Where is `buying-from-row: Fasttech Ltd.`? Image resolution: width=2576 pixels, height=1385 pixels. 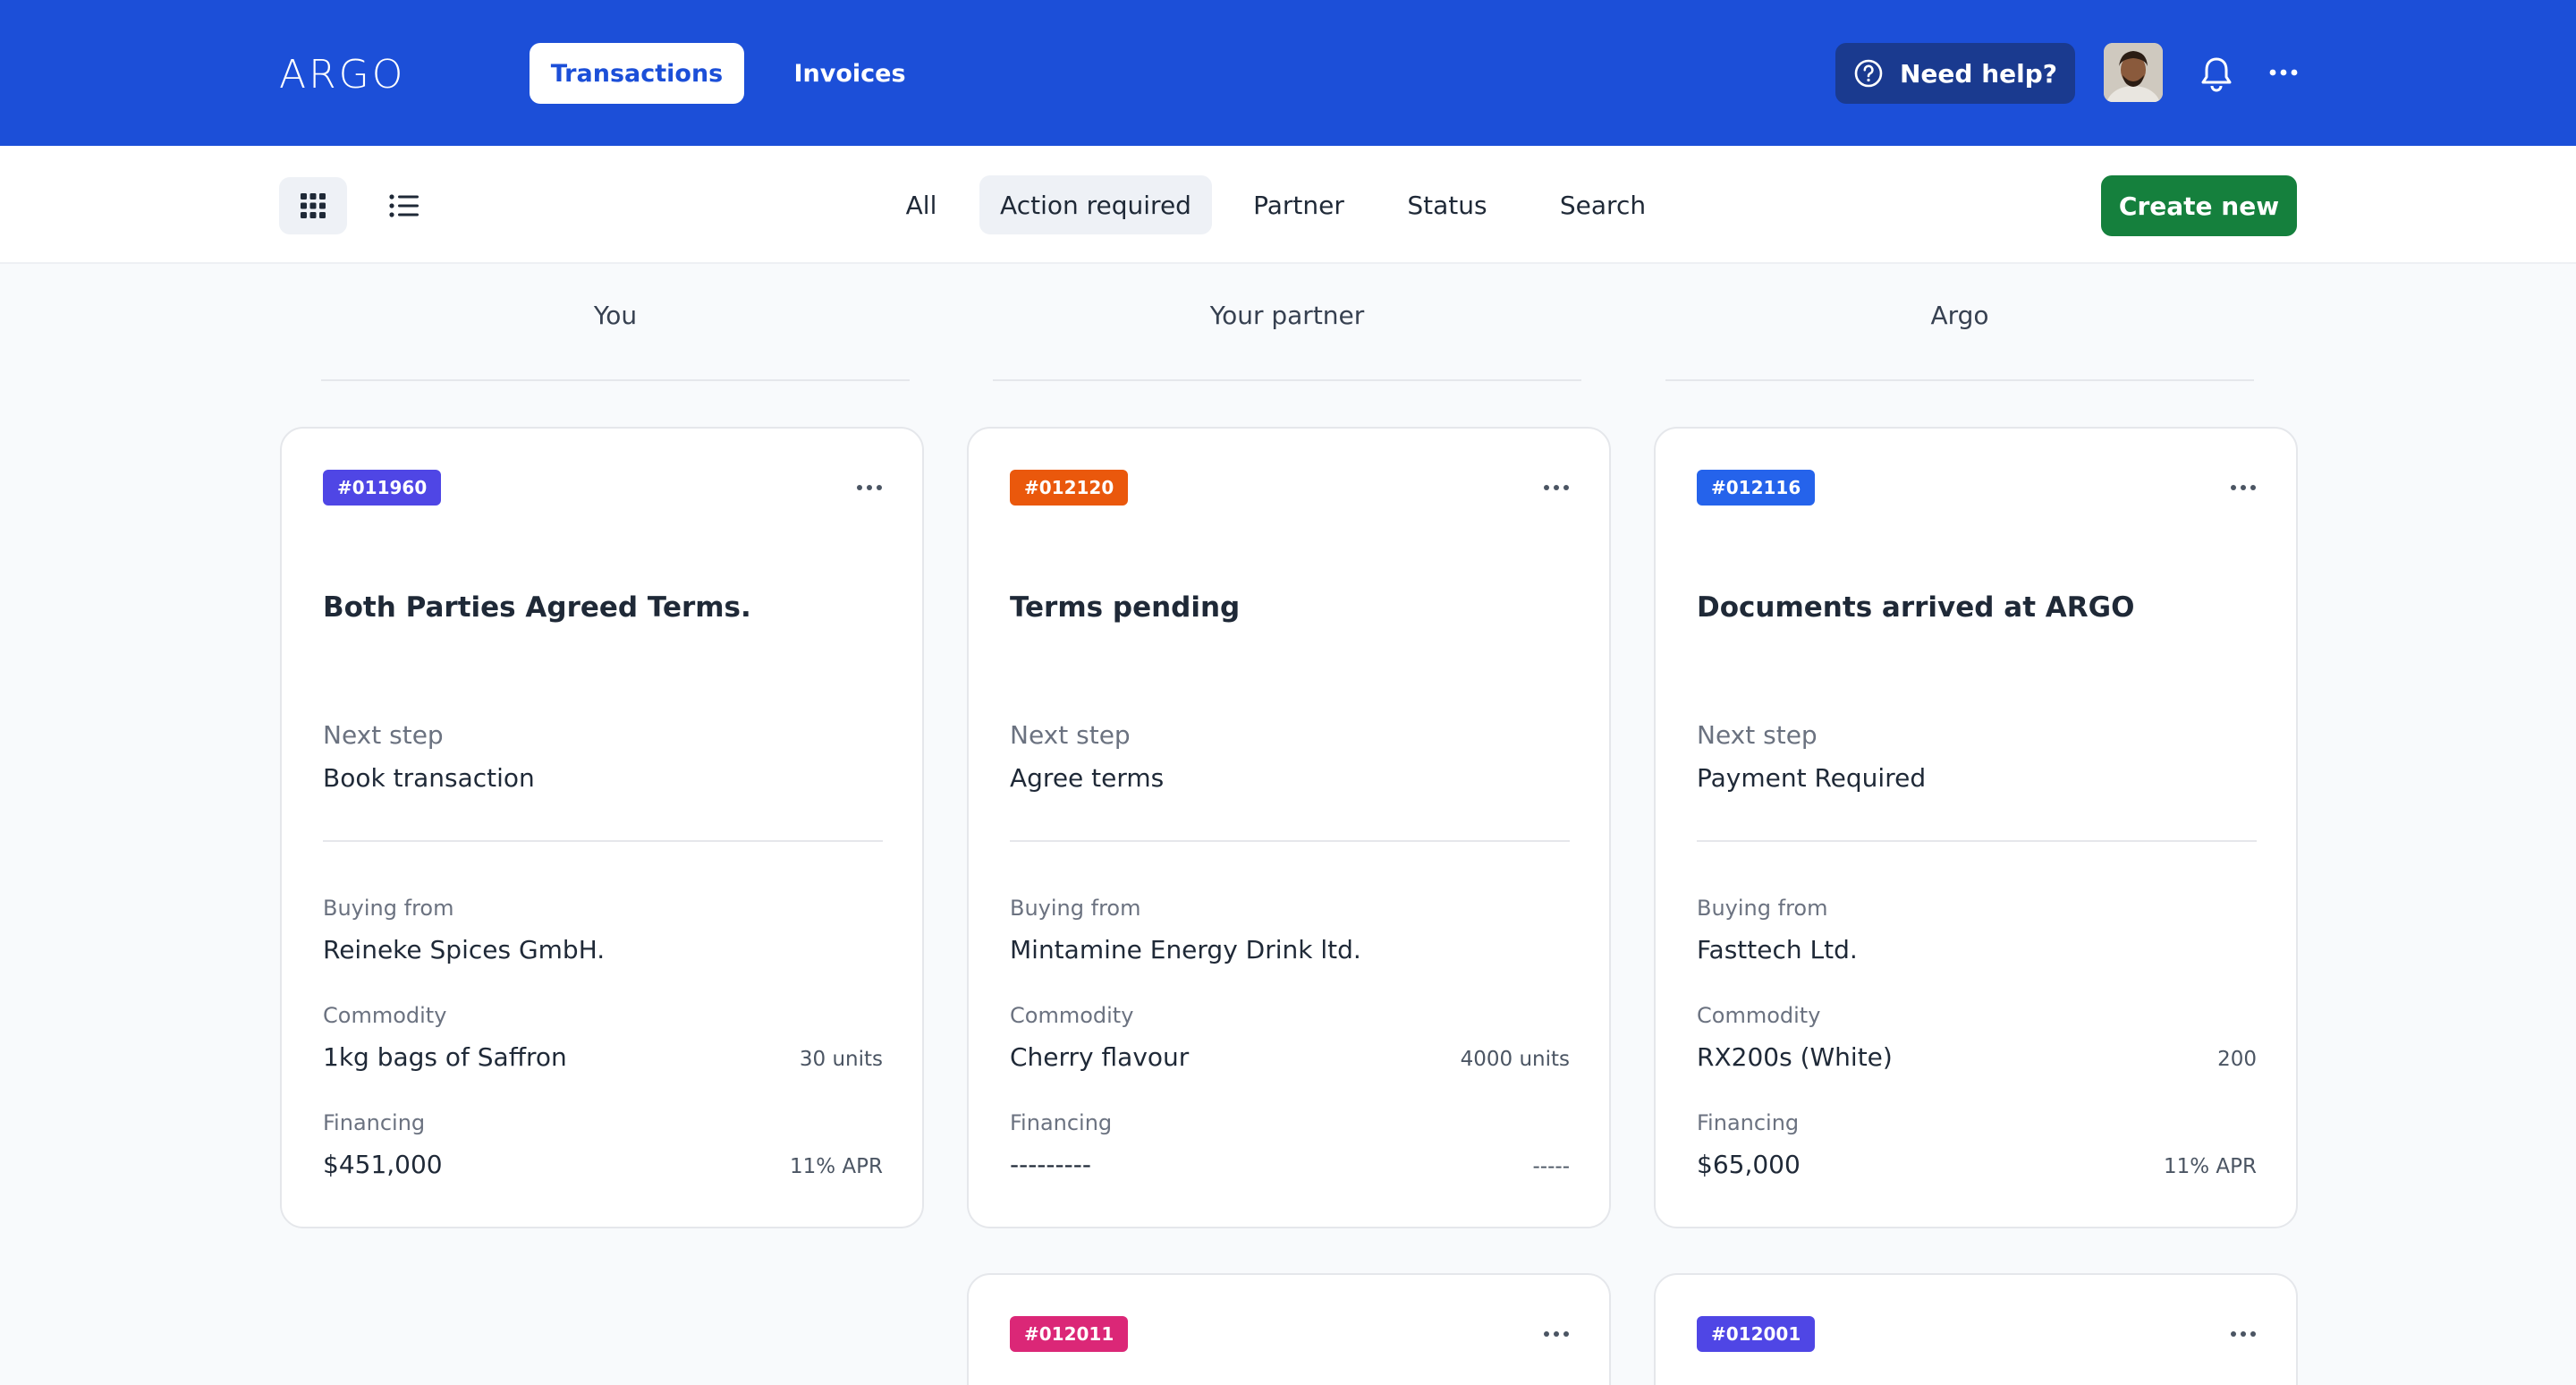
buying-from-row: Fasttech Ltd. is located at coordinates (1977, 949).